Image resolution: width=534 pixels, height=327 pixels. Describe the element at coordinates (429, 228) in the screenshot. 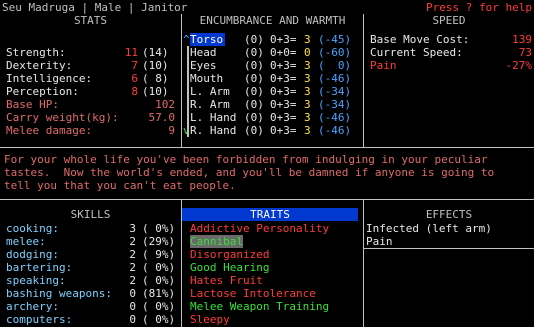

I see `effect-item: Infected (left arm)` at that location.